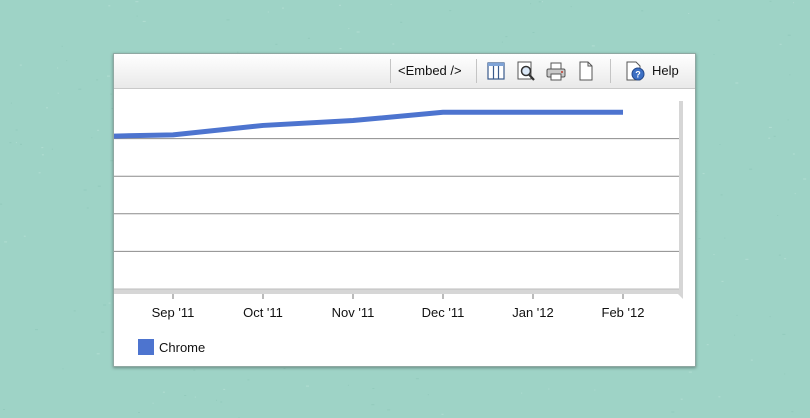 Image resolution: width=810 pixels, height=418 pixels. What do you see at coordinates (368, 124) in the screenshot?
I see `series-line-chrome` at bounding box center [368, 124].